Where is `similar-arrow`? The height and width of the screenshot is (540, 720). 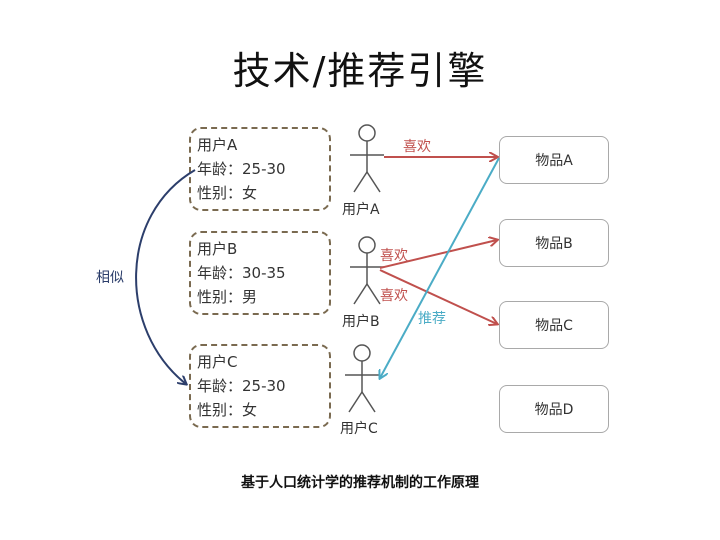 similar-arrow is located at coordinates (165, 276).